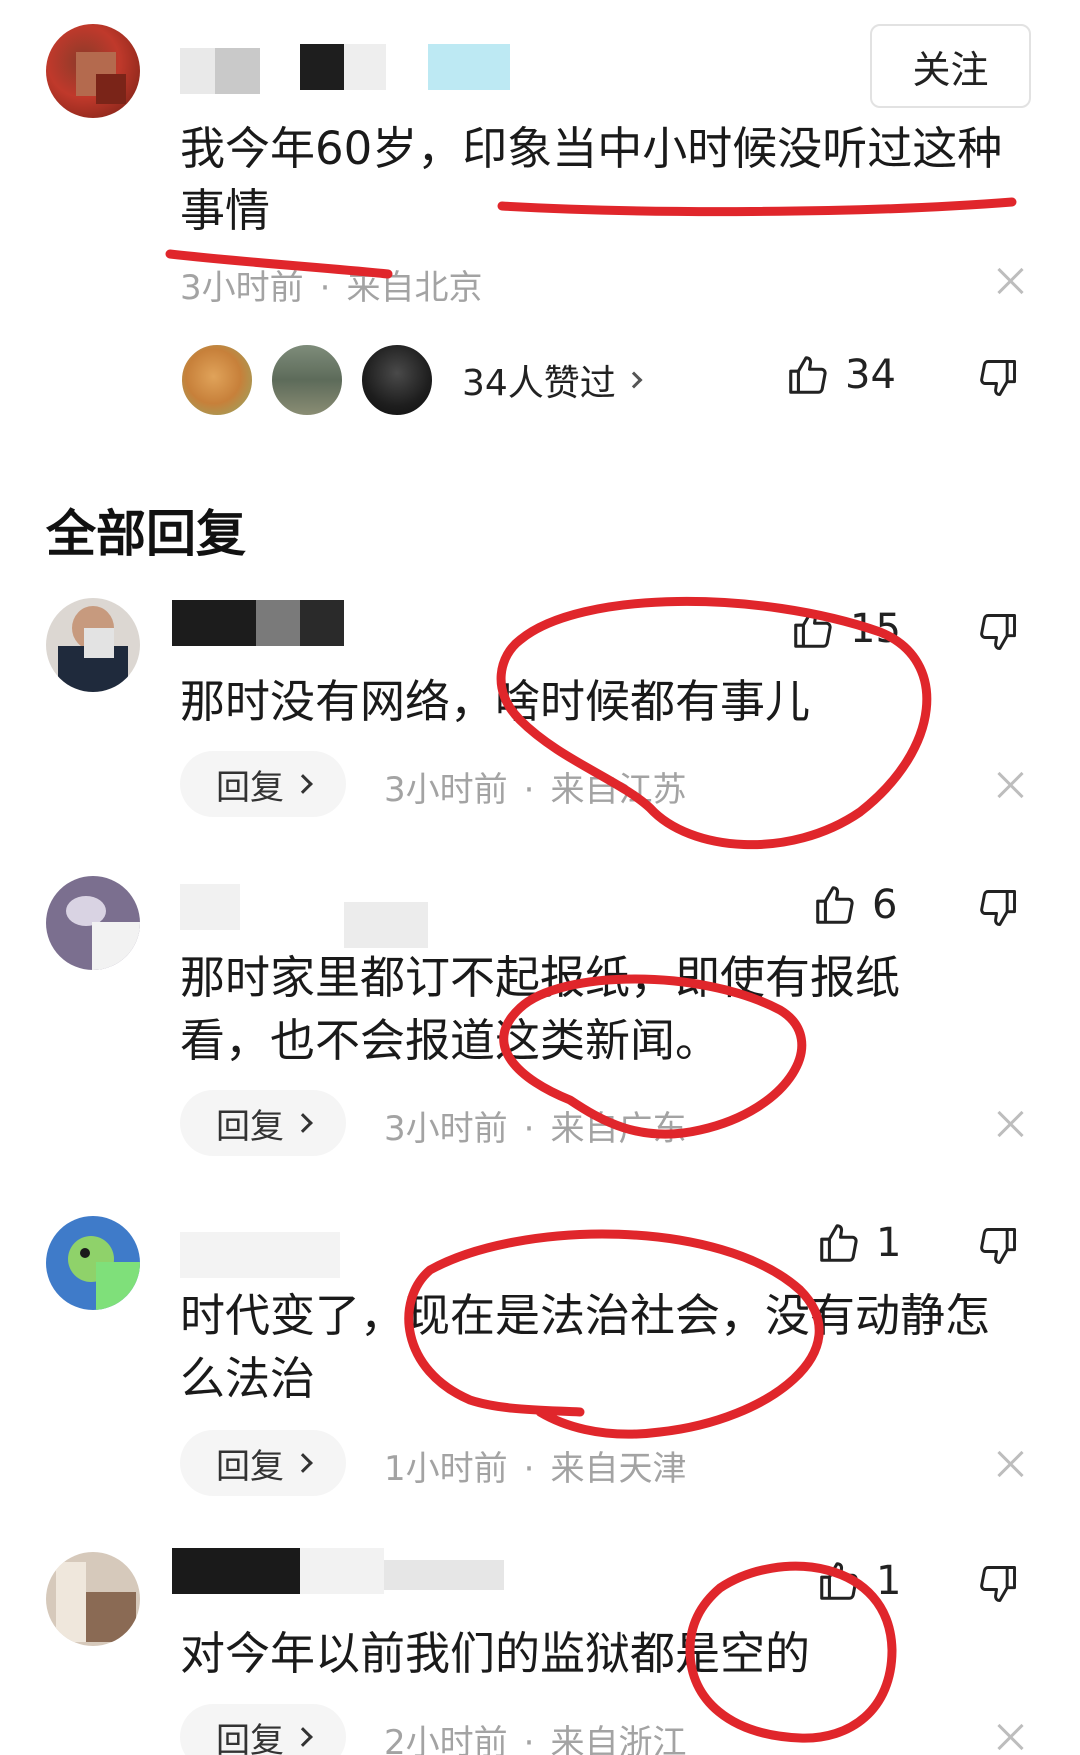 This screenshot has height=1755, width=1080. I want to click on liked-summary: 34人赞过, so click(539, 383).